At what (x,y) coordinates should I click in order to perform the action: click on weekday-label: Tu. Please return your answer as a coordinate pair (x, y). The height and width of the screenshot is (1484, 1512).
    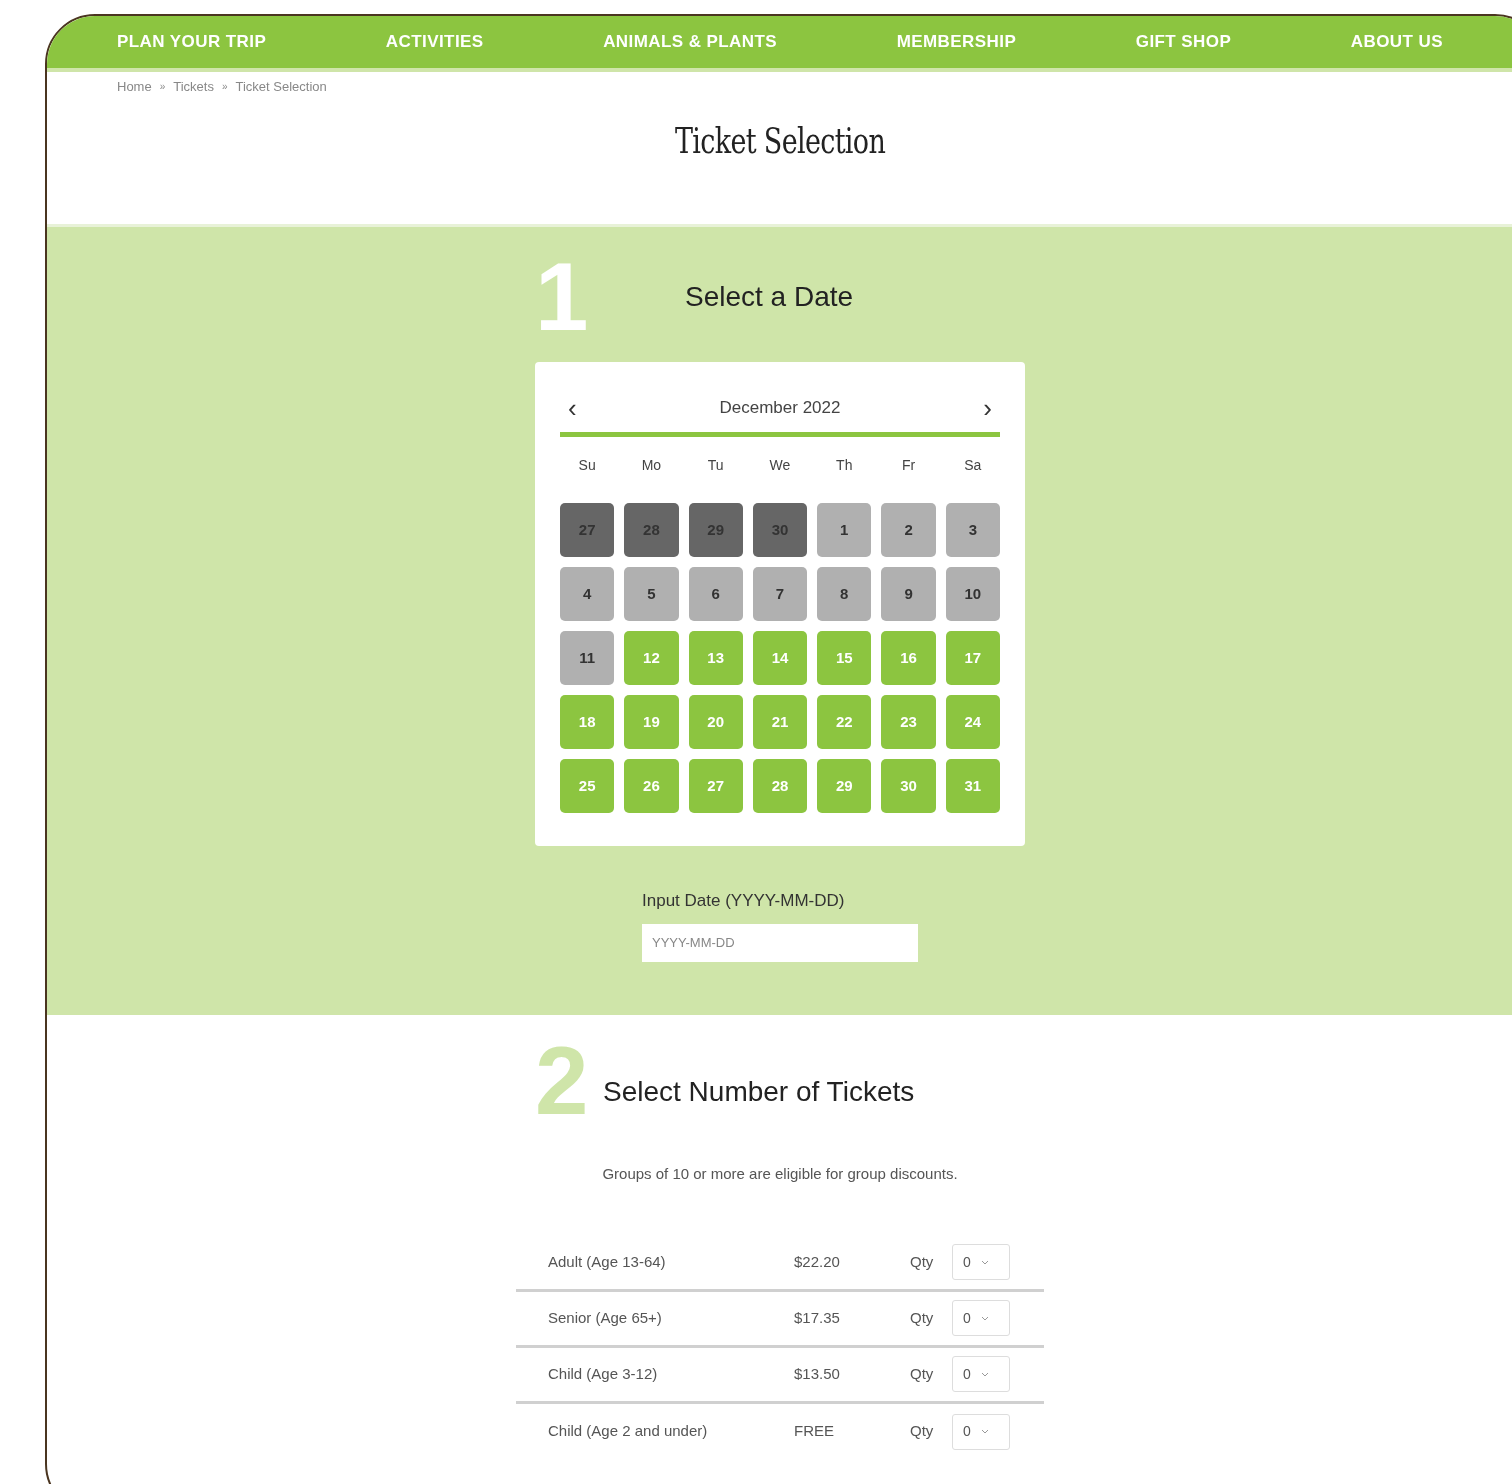
    Looking at the image, I should click on (715, 465).